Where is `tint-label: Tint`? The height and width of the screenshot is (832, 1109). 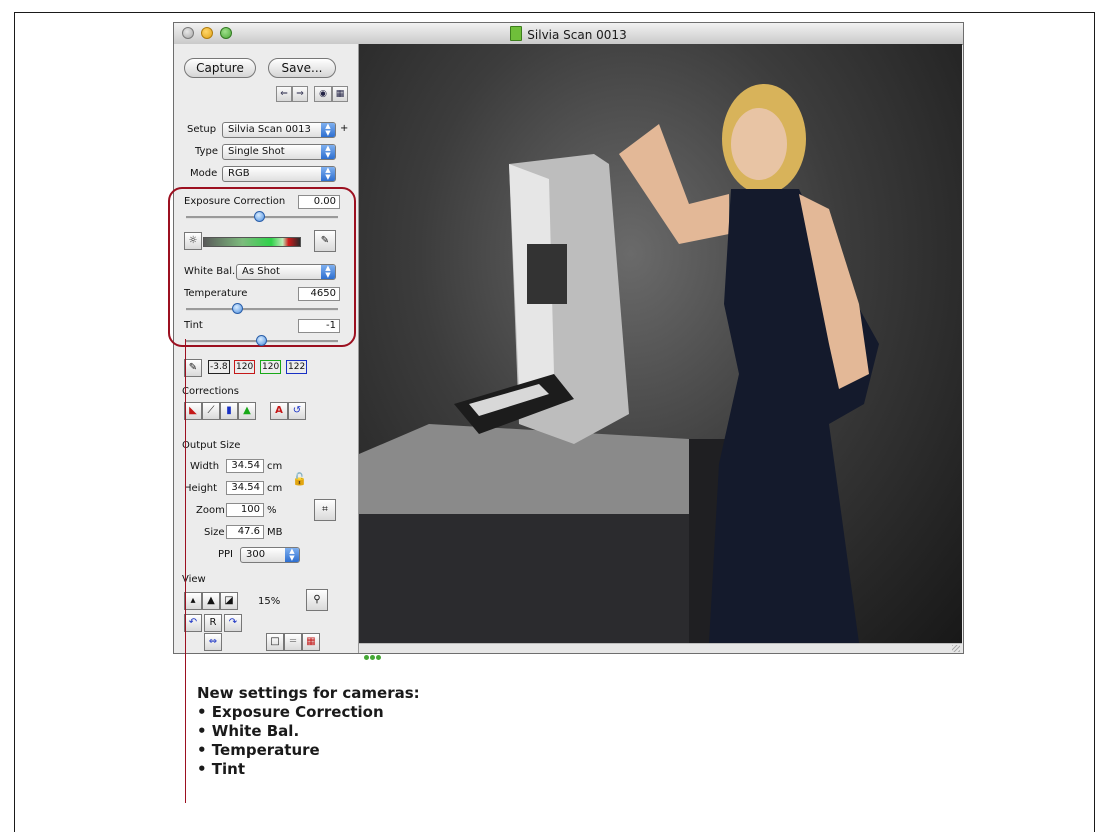
tint-label: Tint is located at coordinates (193, 325).